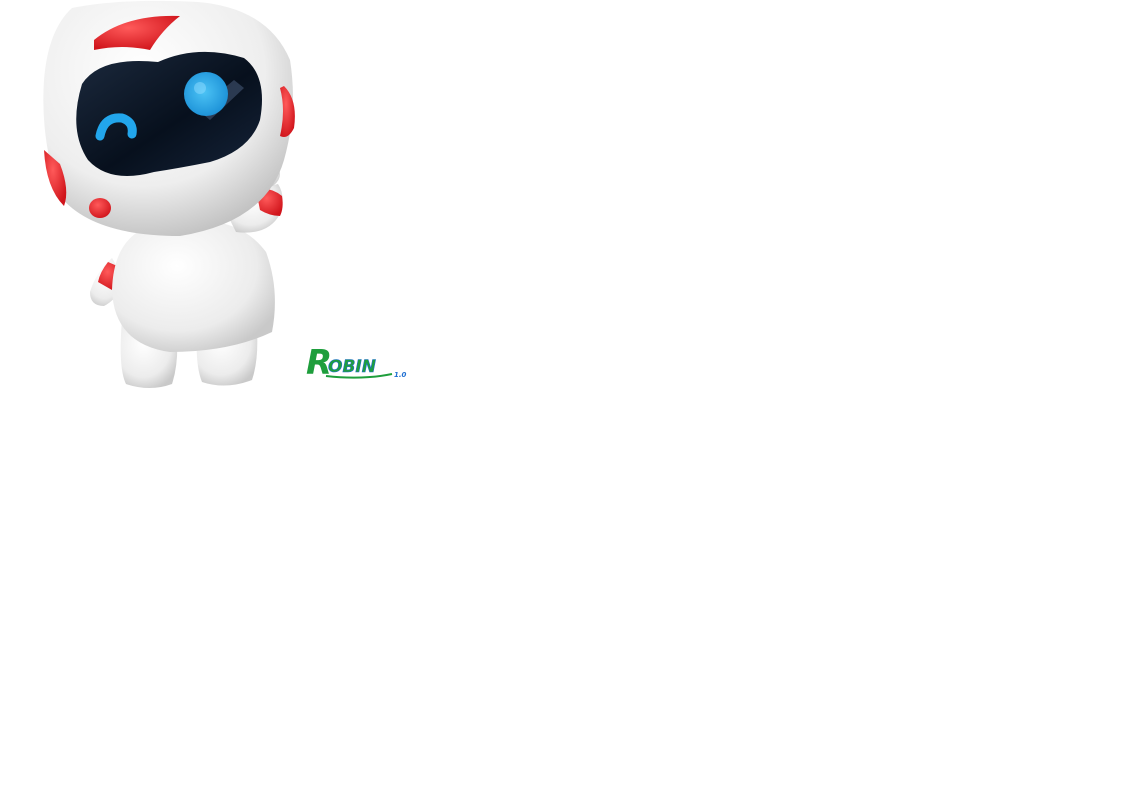 The height and width of the screenshot is (793, 1121). I want to click on robot-head, so click(169, 118).